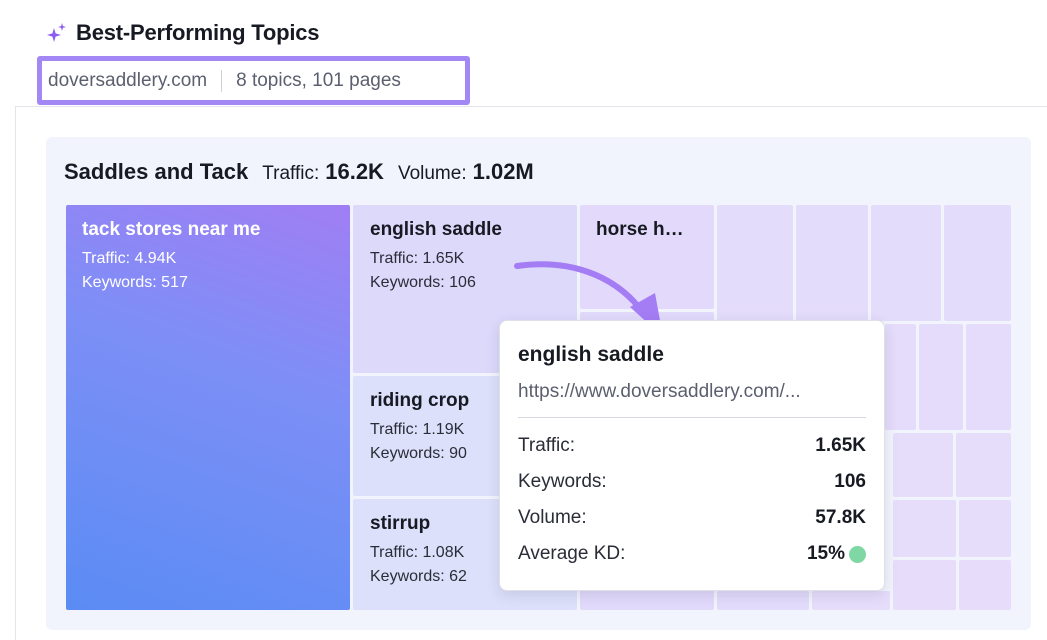 This screenshot has width=1047, height=640. What do you see at coordinates (432, 173) in the screenshot?
I see `volume-label: Volume:` at bounding box center [432, 173].